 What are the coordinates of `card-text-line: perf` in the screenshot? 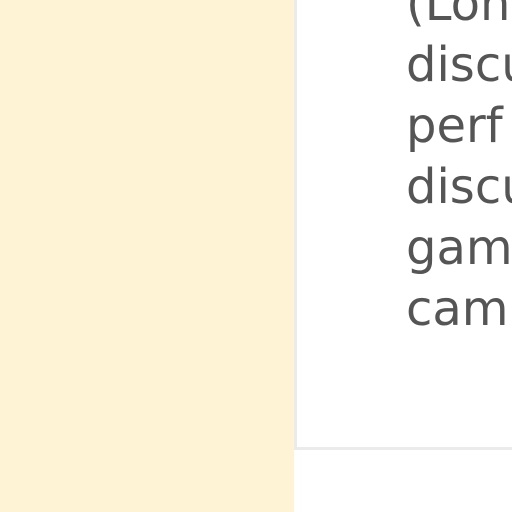 It's located at (454, 126).